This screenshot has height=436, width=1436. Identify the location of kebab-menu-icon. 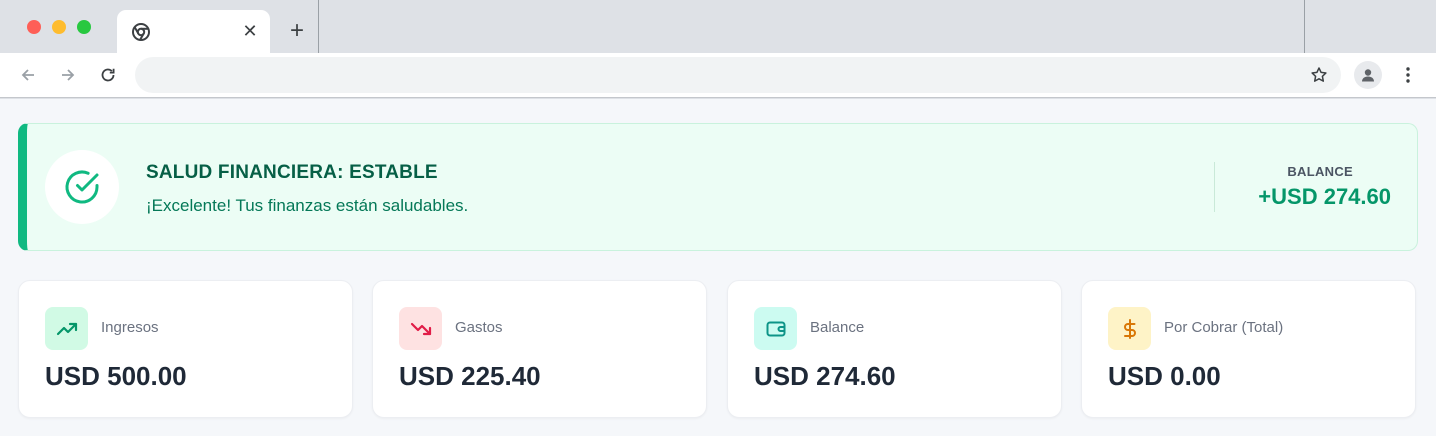
(1408, 75).